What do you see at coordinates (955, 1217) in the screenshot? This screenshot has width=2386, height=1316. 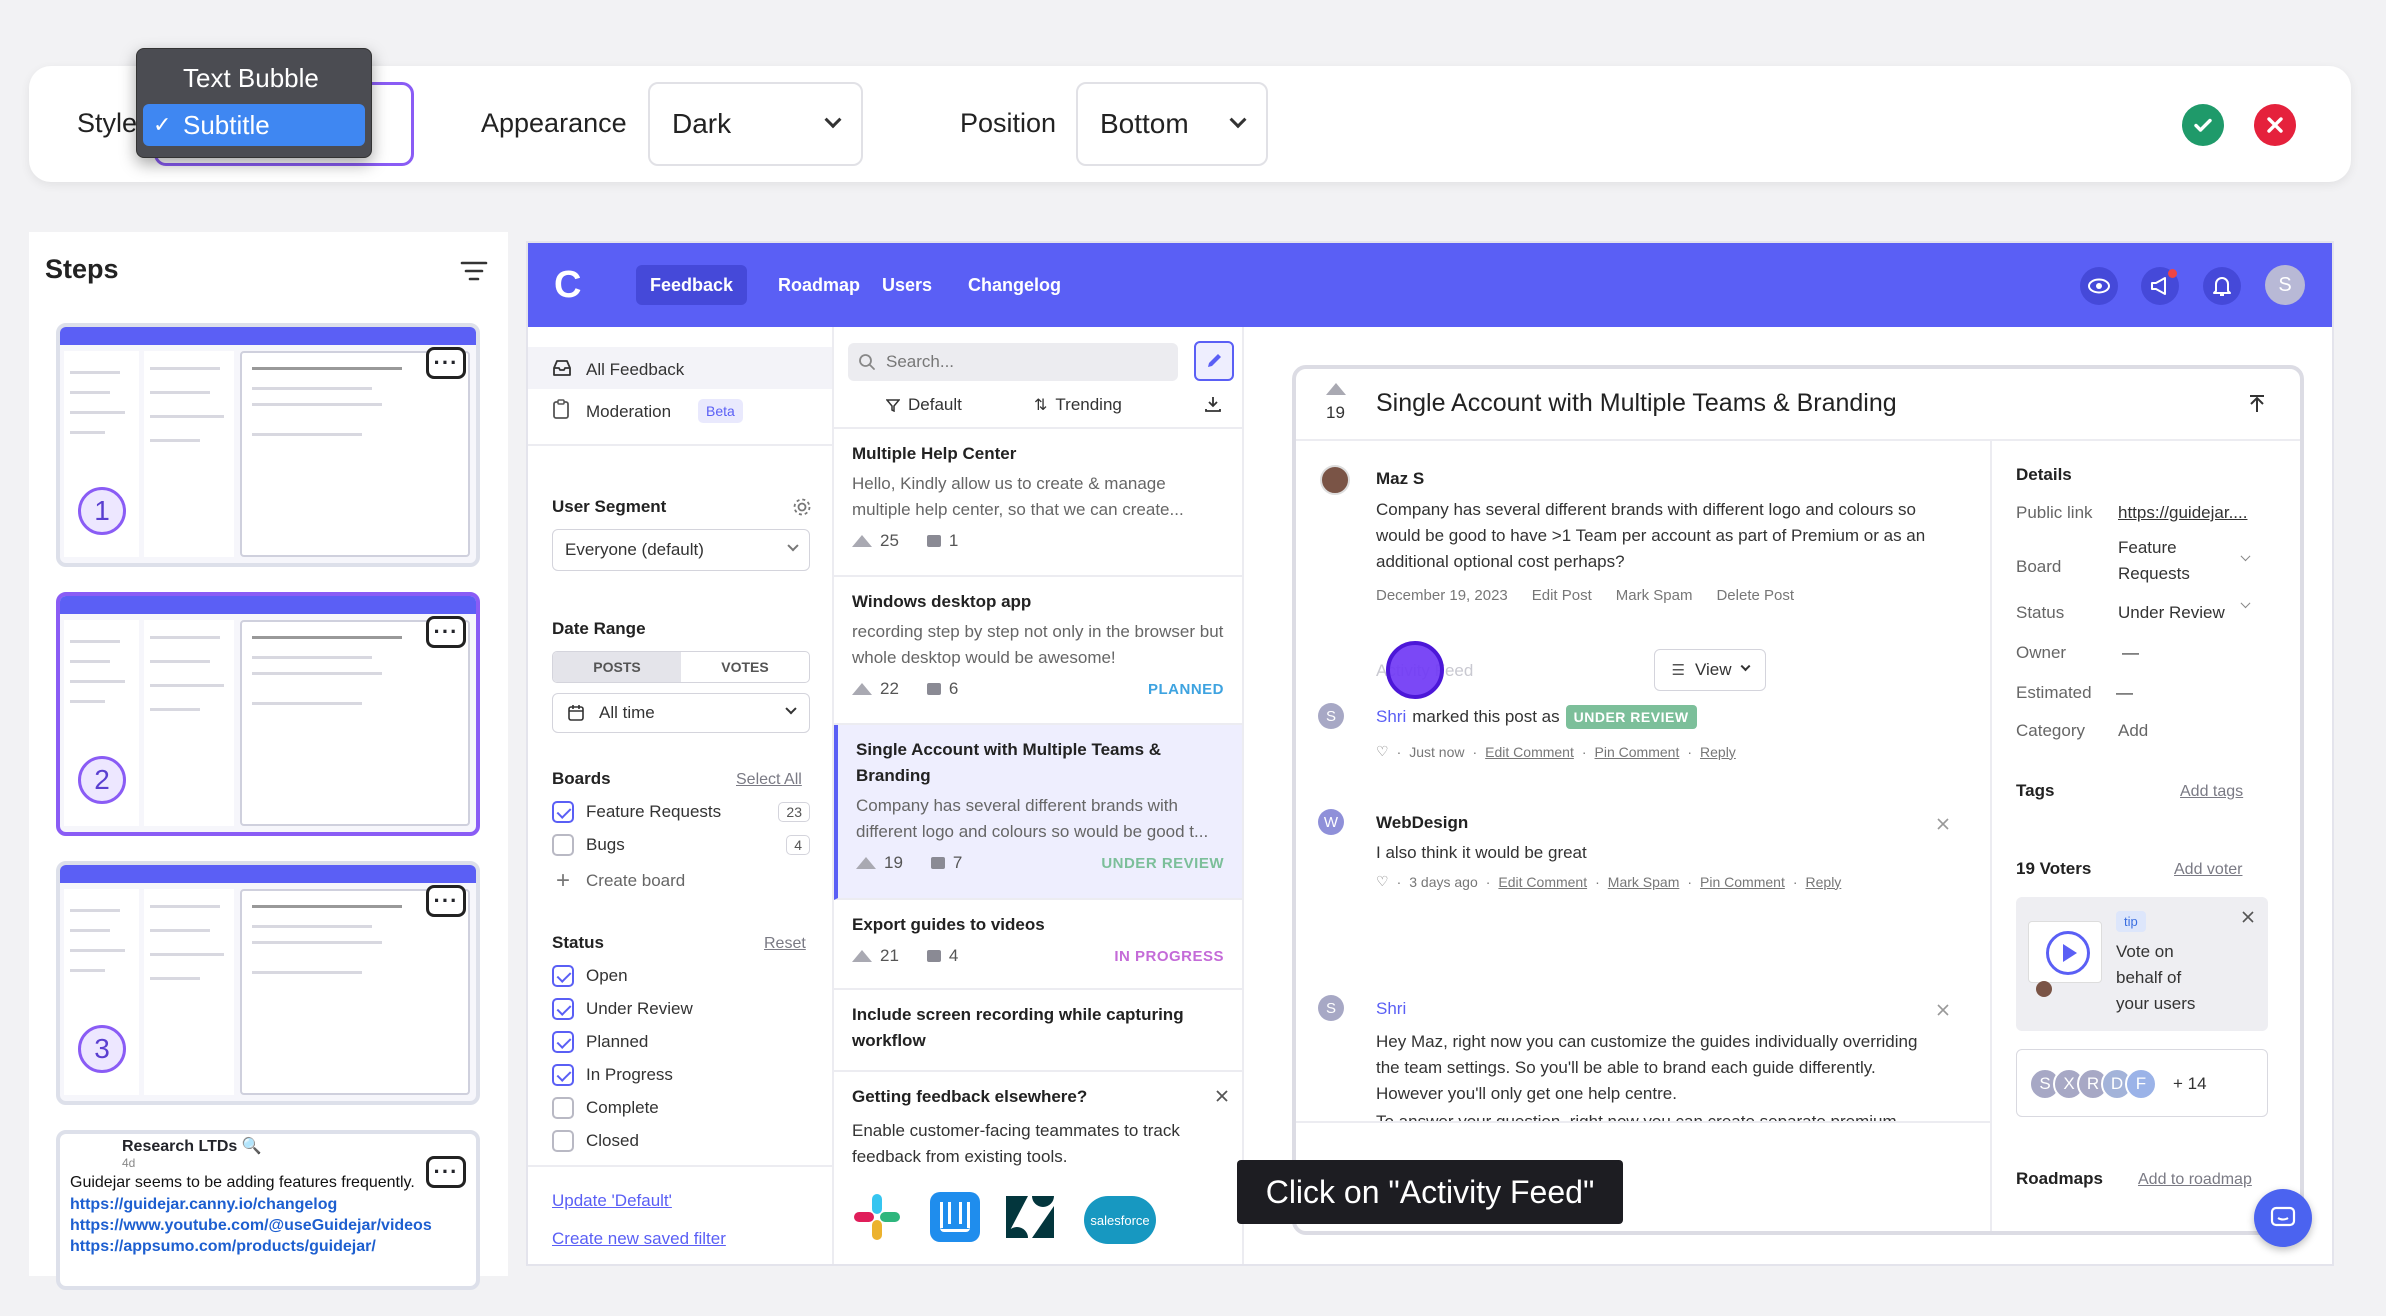 I see `intercom-icon` at bounding box center [955, 1217].